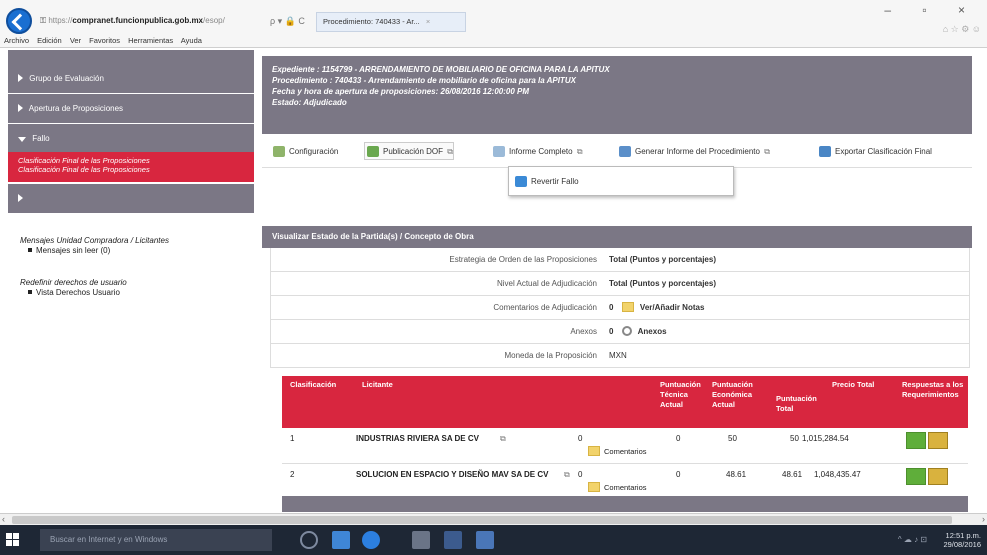 The image size is (987, 555). I want to click on task-view-icon, so click(309, 540).